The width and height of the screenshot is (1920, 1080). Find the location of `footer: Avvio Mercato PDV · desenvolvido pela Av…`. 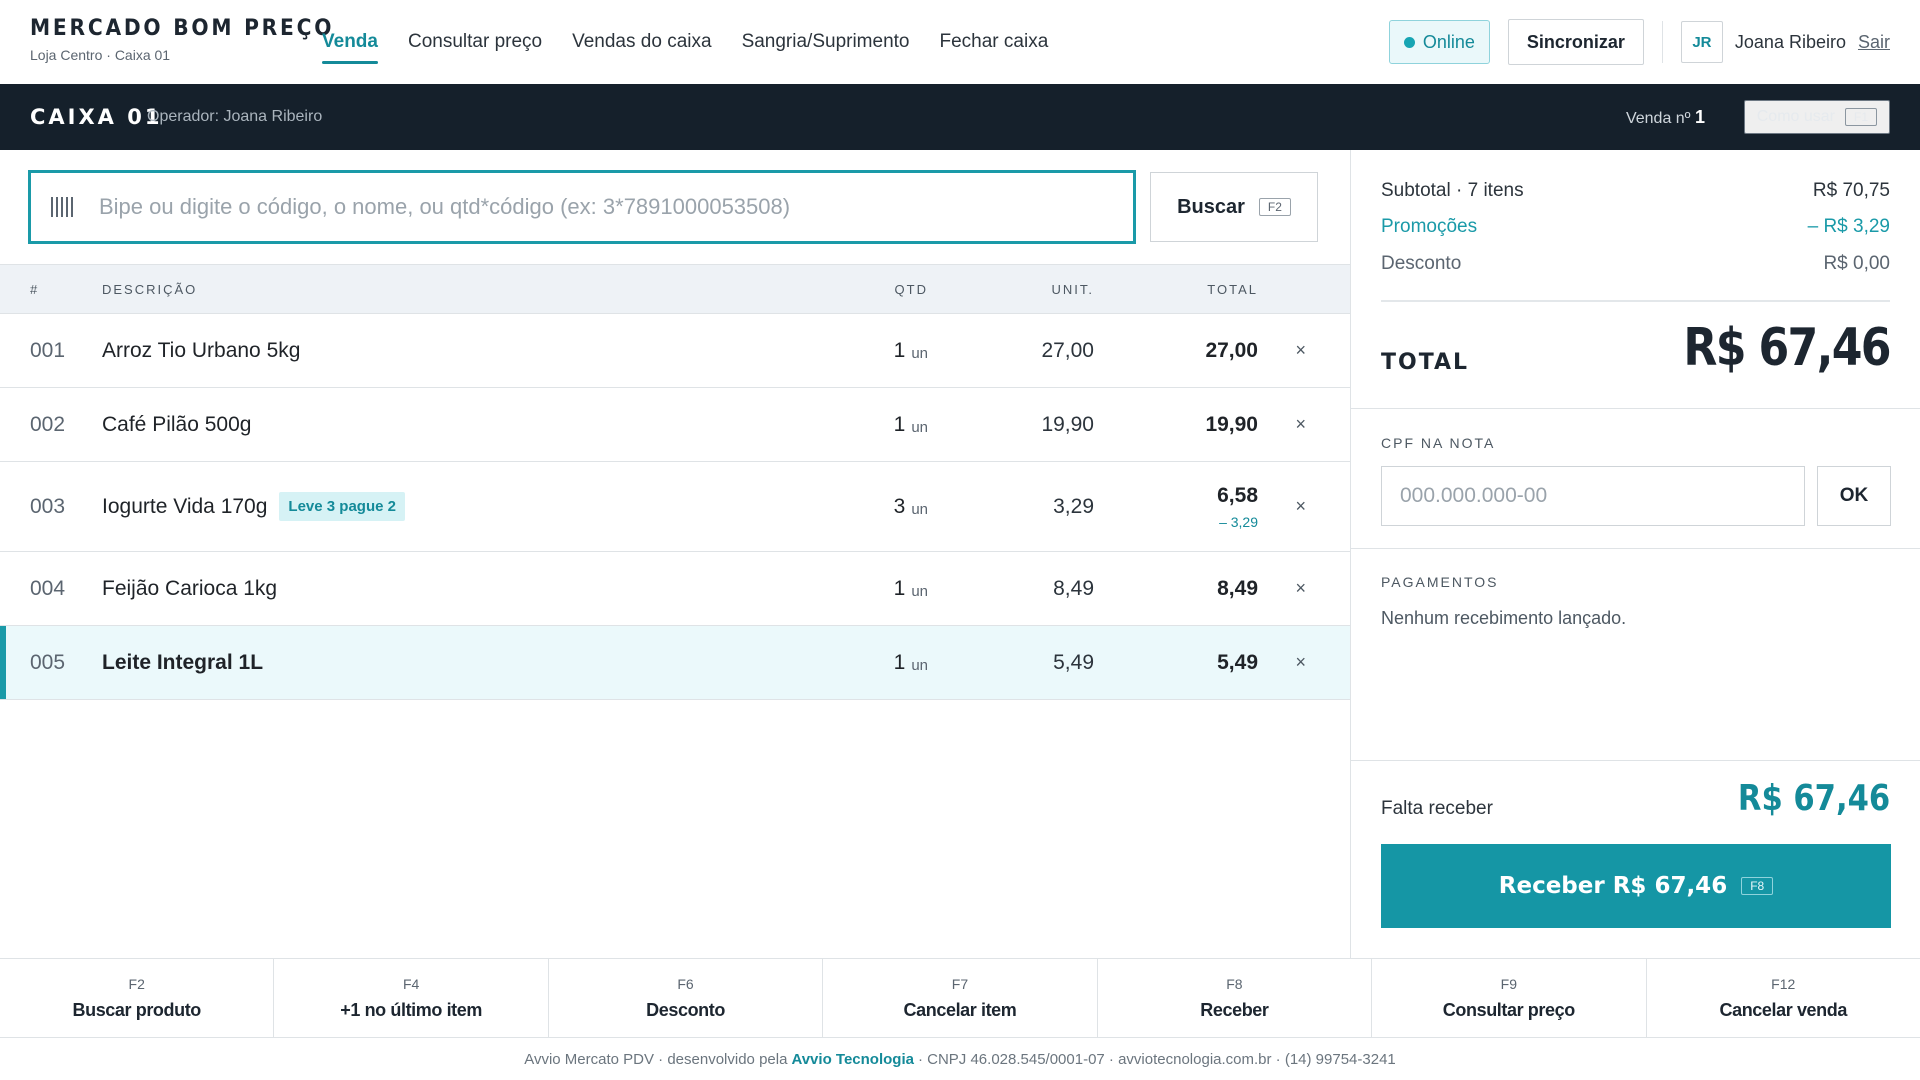

footer: Avvio Mercato PDV · desenvolvido pela Av… is located at coordinates (960, 1059).